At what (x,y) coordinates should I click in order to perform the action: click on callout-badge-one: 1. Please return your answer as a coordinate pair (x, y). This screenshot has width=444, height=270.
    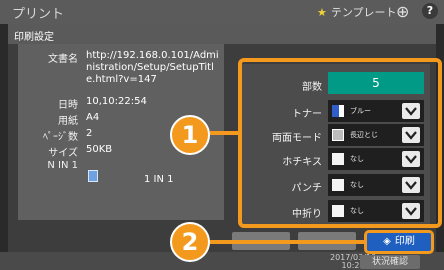
    Looking at the image, I should click on (190, 135).